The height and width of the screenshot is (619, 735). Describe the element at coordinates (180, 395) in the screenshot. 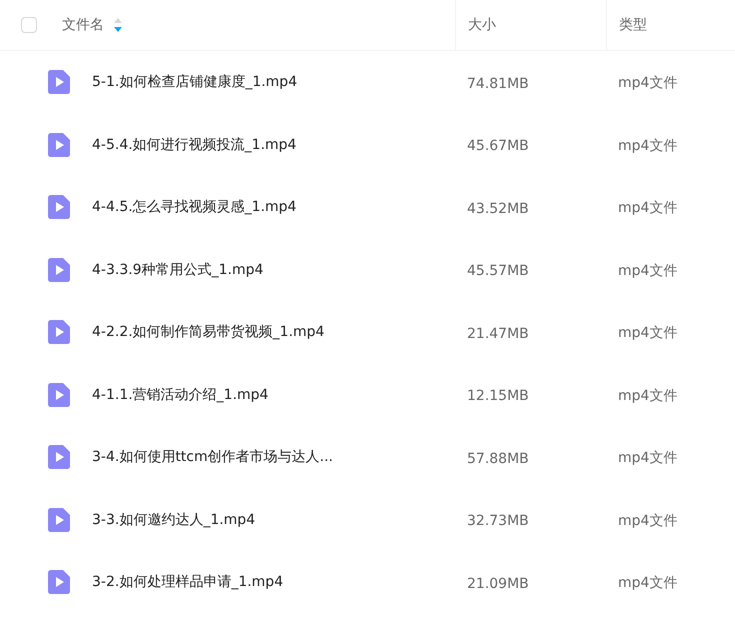

I see `file-name: 4-1.1.营销活动介绍_1.mp4` at that location.